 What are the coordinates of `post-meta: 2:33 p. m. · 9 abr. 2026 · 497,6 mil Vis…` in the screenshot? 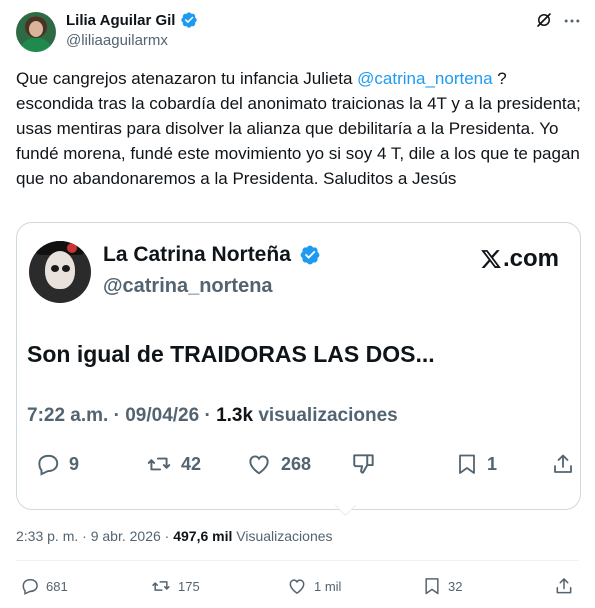 It's located at (174, 536).